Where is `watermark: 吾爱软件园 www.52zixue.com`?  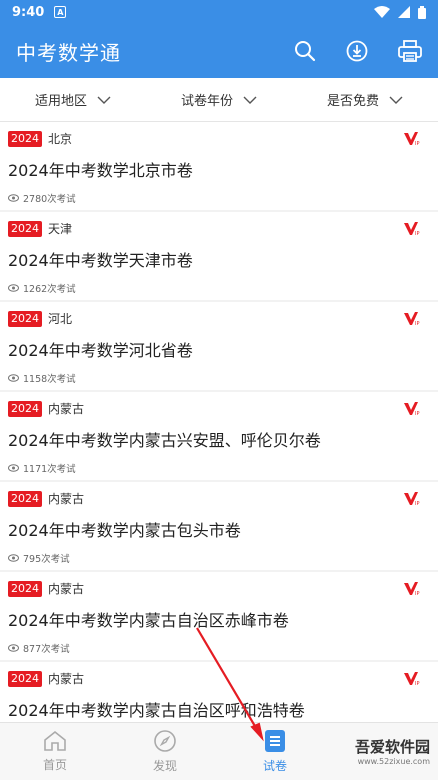 watermark: 吾爱软件园 www.52zixue.com is located at coordinates (369, 751).